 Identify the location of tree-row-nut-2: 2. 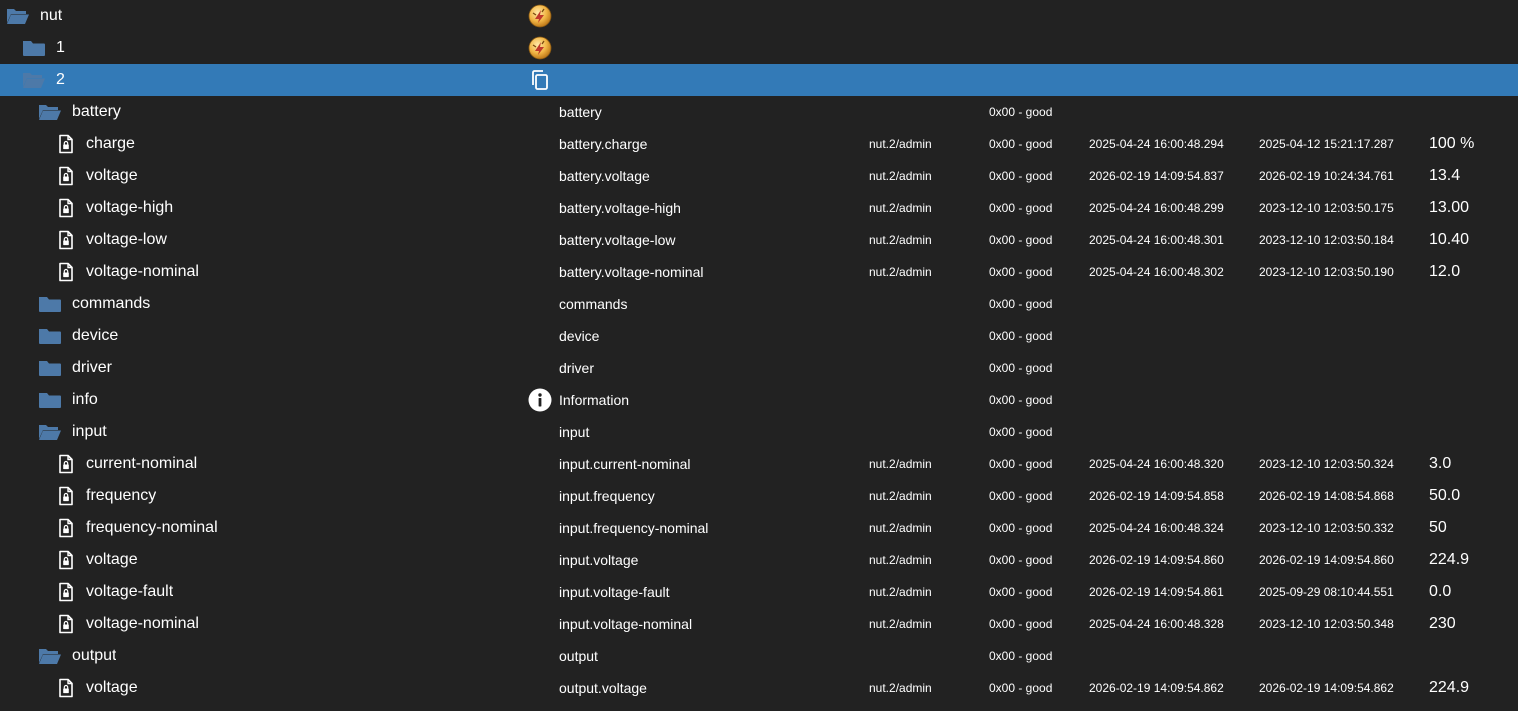
(759, 80).